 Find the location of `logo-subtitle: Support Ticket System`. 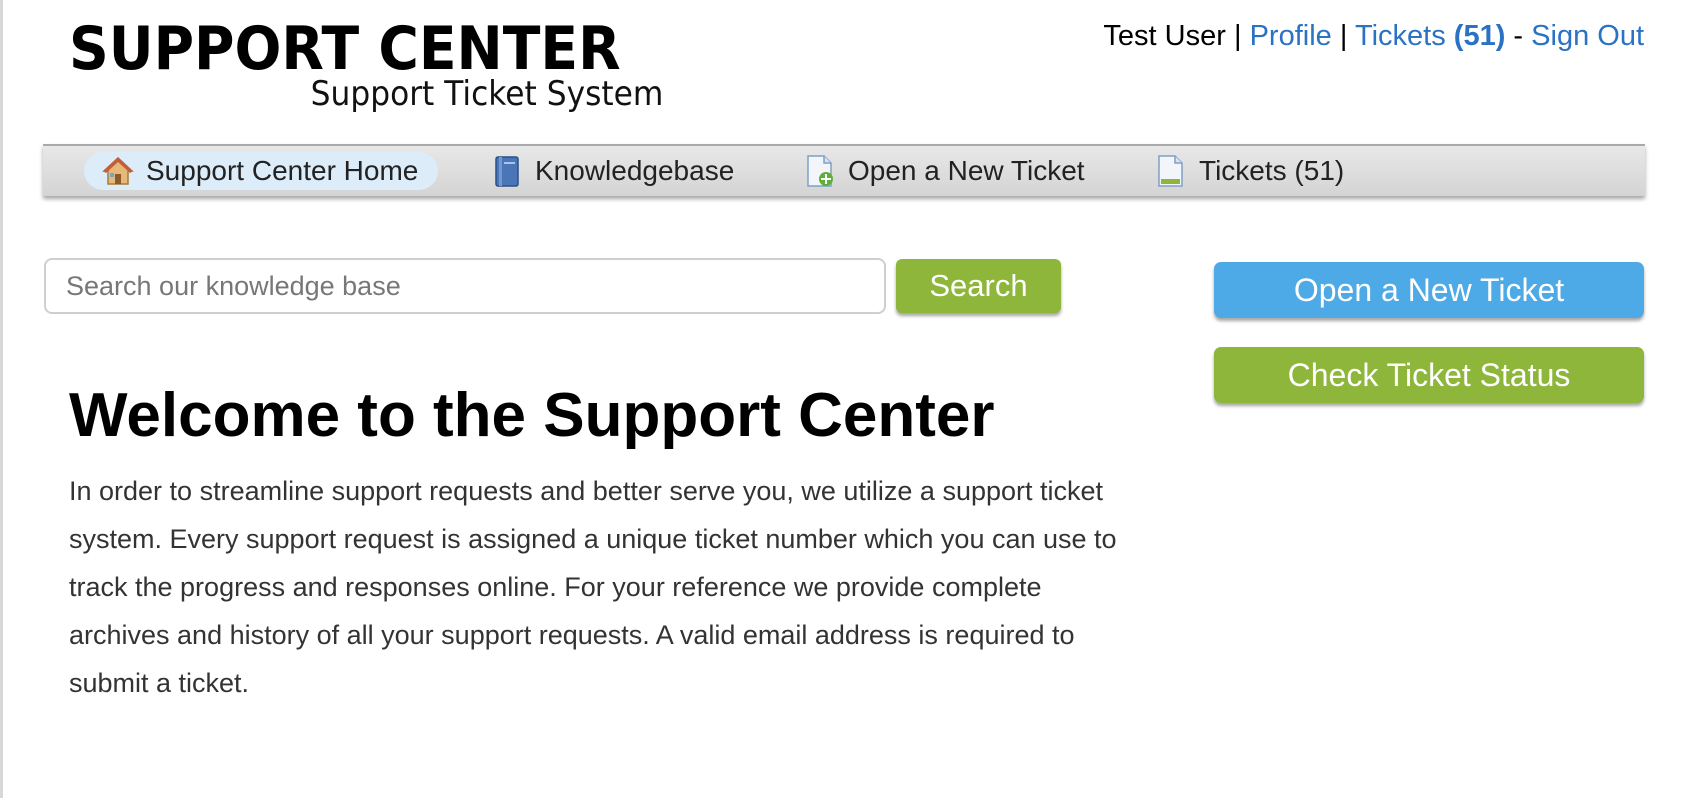

logo-subtitle: Support Ticket System is located at coordinates (486, 94).